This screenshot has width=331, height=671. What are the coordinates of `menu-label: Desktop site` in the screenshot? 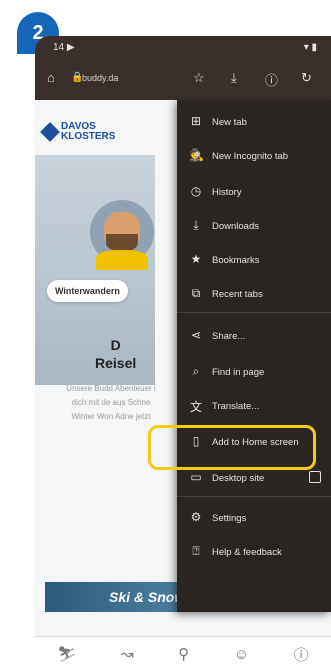 It's located at (238, 478).